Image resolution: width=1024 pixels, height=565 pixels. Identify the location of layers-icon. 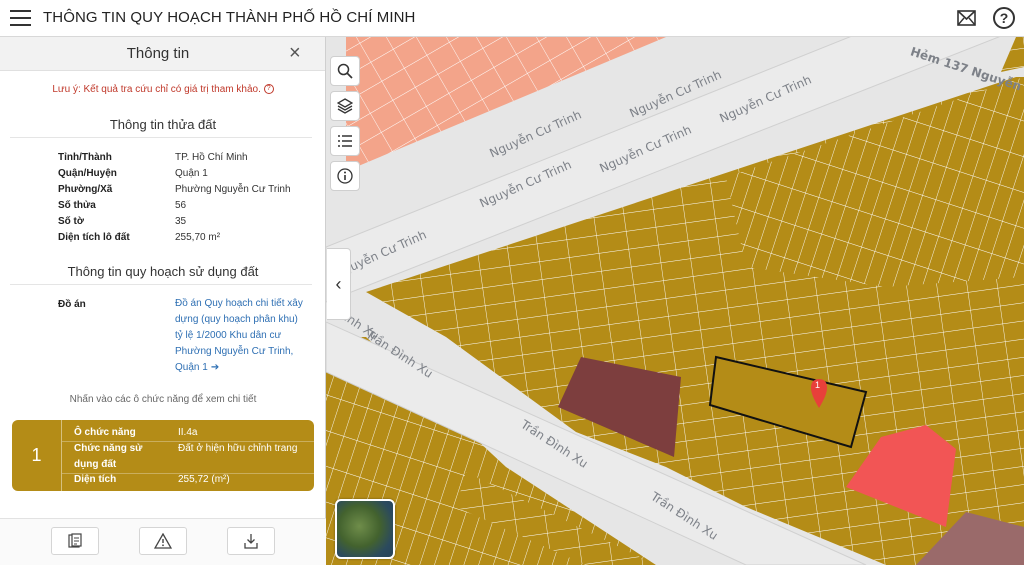
(345, 106).